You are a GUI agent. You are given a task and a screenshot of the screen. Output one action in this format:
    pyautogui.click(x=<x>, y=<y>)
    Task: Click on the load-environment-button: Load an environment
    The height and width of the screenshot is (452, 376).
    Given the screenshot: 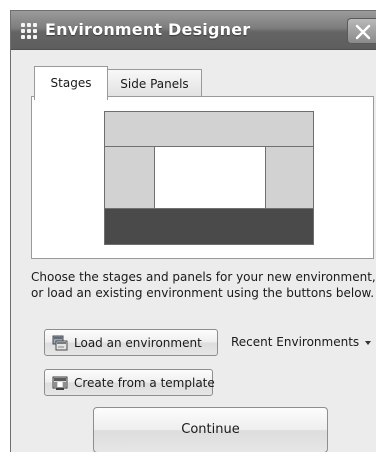 What is the action you would take?
    pyautogui.click(x=131, y=342)
    